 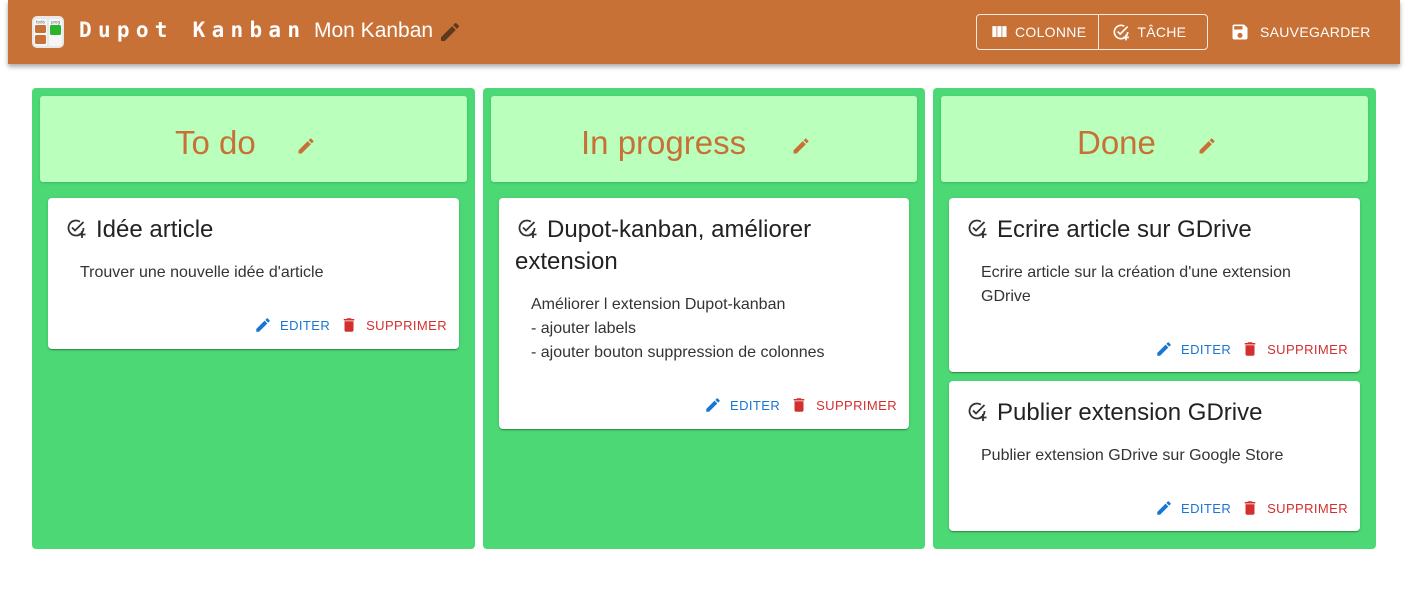 I want to click on add-task-icon, so click(x=1121, y=32).